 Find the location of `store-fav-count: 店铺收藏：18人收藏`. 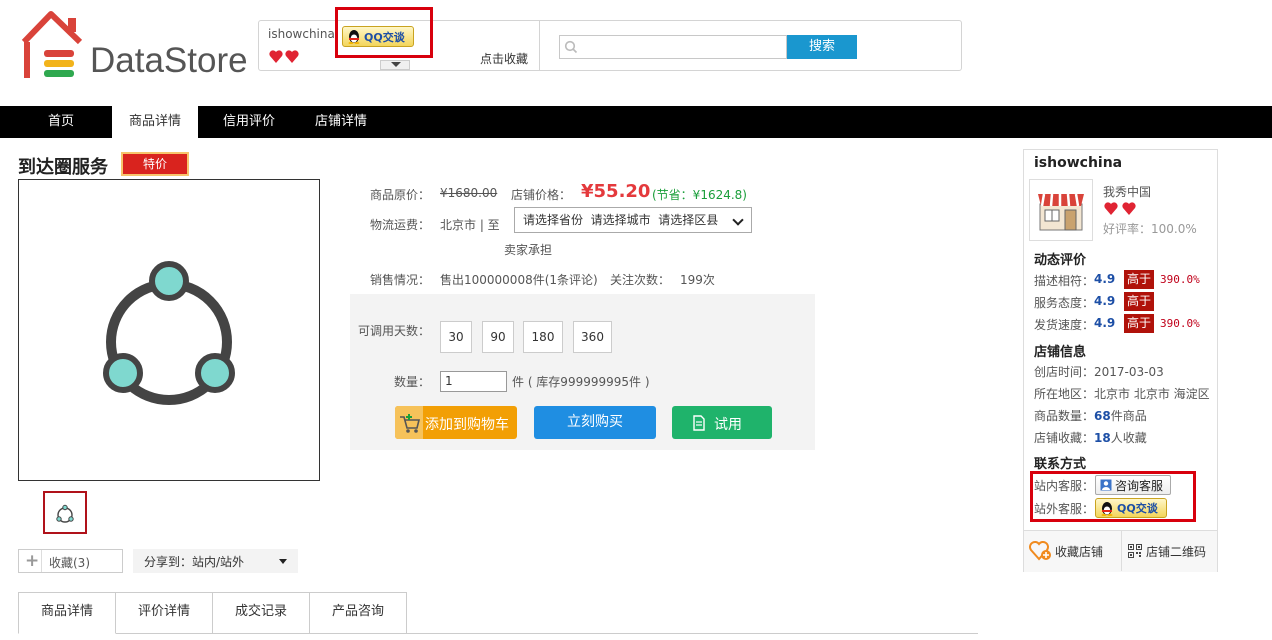

store-fav-count: 店铺收藏：18人收藏 is located at coordinates (1090, 437).